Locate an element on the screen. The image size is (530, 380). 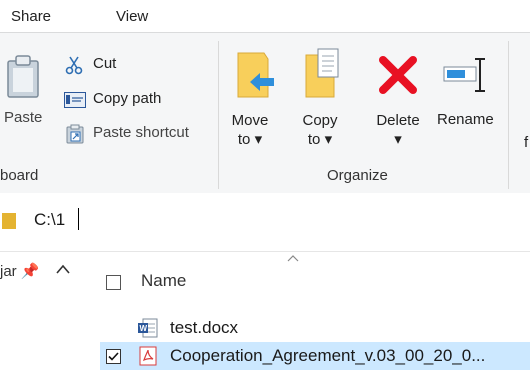
paste-label: Paste is located at coordinates (23, 117).